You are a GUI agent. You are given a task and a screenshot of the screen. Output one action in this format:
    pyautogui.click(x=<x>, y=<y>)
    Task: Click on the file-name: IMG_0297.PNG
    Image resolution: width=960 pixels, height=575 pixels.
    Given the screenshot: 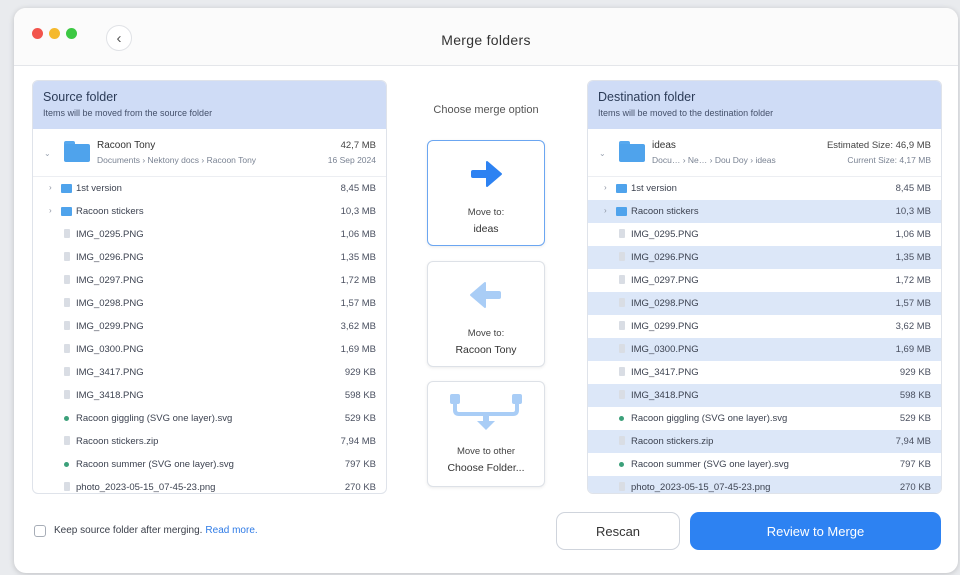 What is the action you would take?
    pyautogui.click(x=110, y=280)
    